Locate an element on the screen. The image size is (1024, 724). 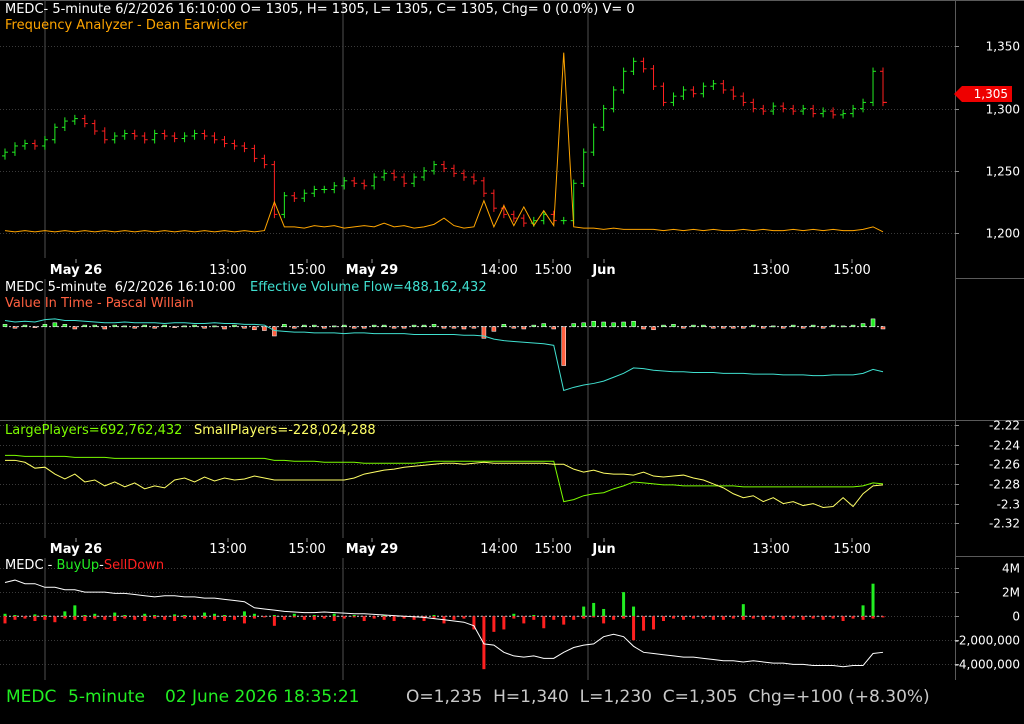
price-x-axis-x-tick-label: 15:00 is located at coordinates (552, 270).